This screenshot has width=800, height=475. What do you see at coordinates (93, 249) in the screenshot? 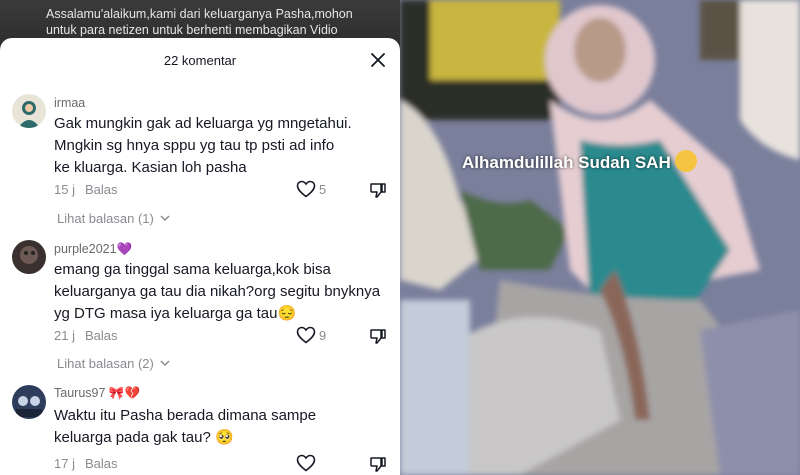
I see `comment-username: purple2021💜` at bounding box center [93, 249].